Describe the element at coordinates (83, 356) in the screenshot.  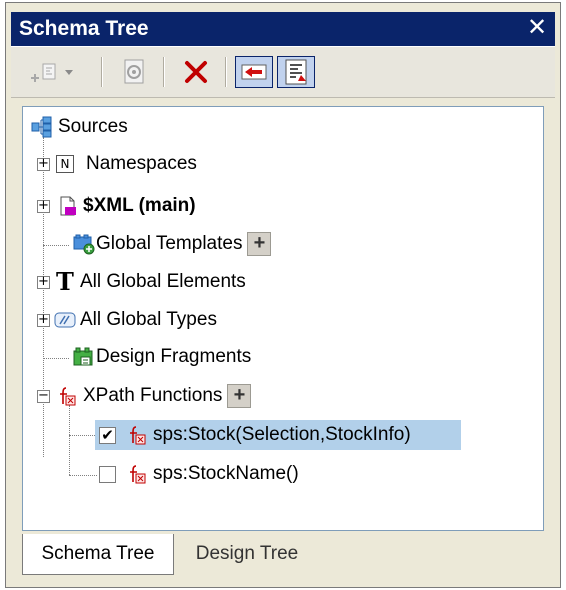
I see `design-fragments-icon` at that location.